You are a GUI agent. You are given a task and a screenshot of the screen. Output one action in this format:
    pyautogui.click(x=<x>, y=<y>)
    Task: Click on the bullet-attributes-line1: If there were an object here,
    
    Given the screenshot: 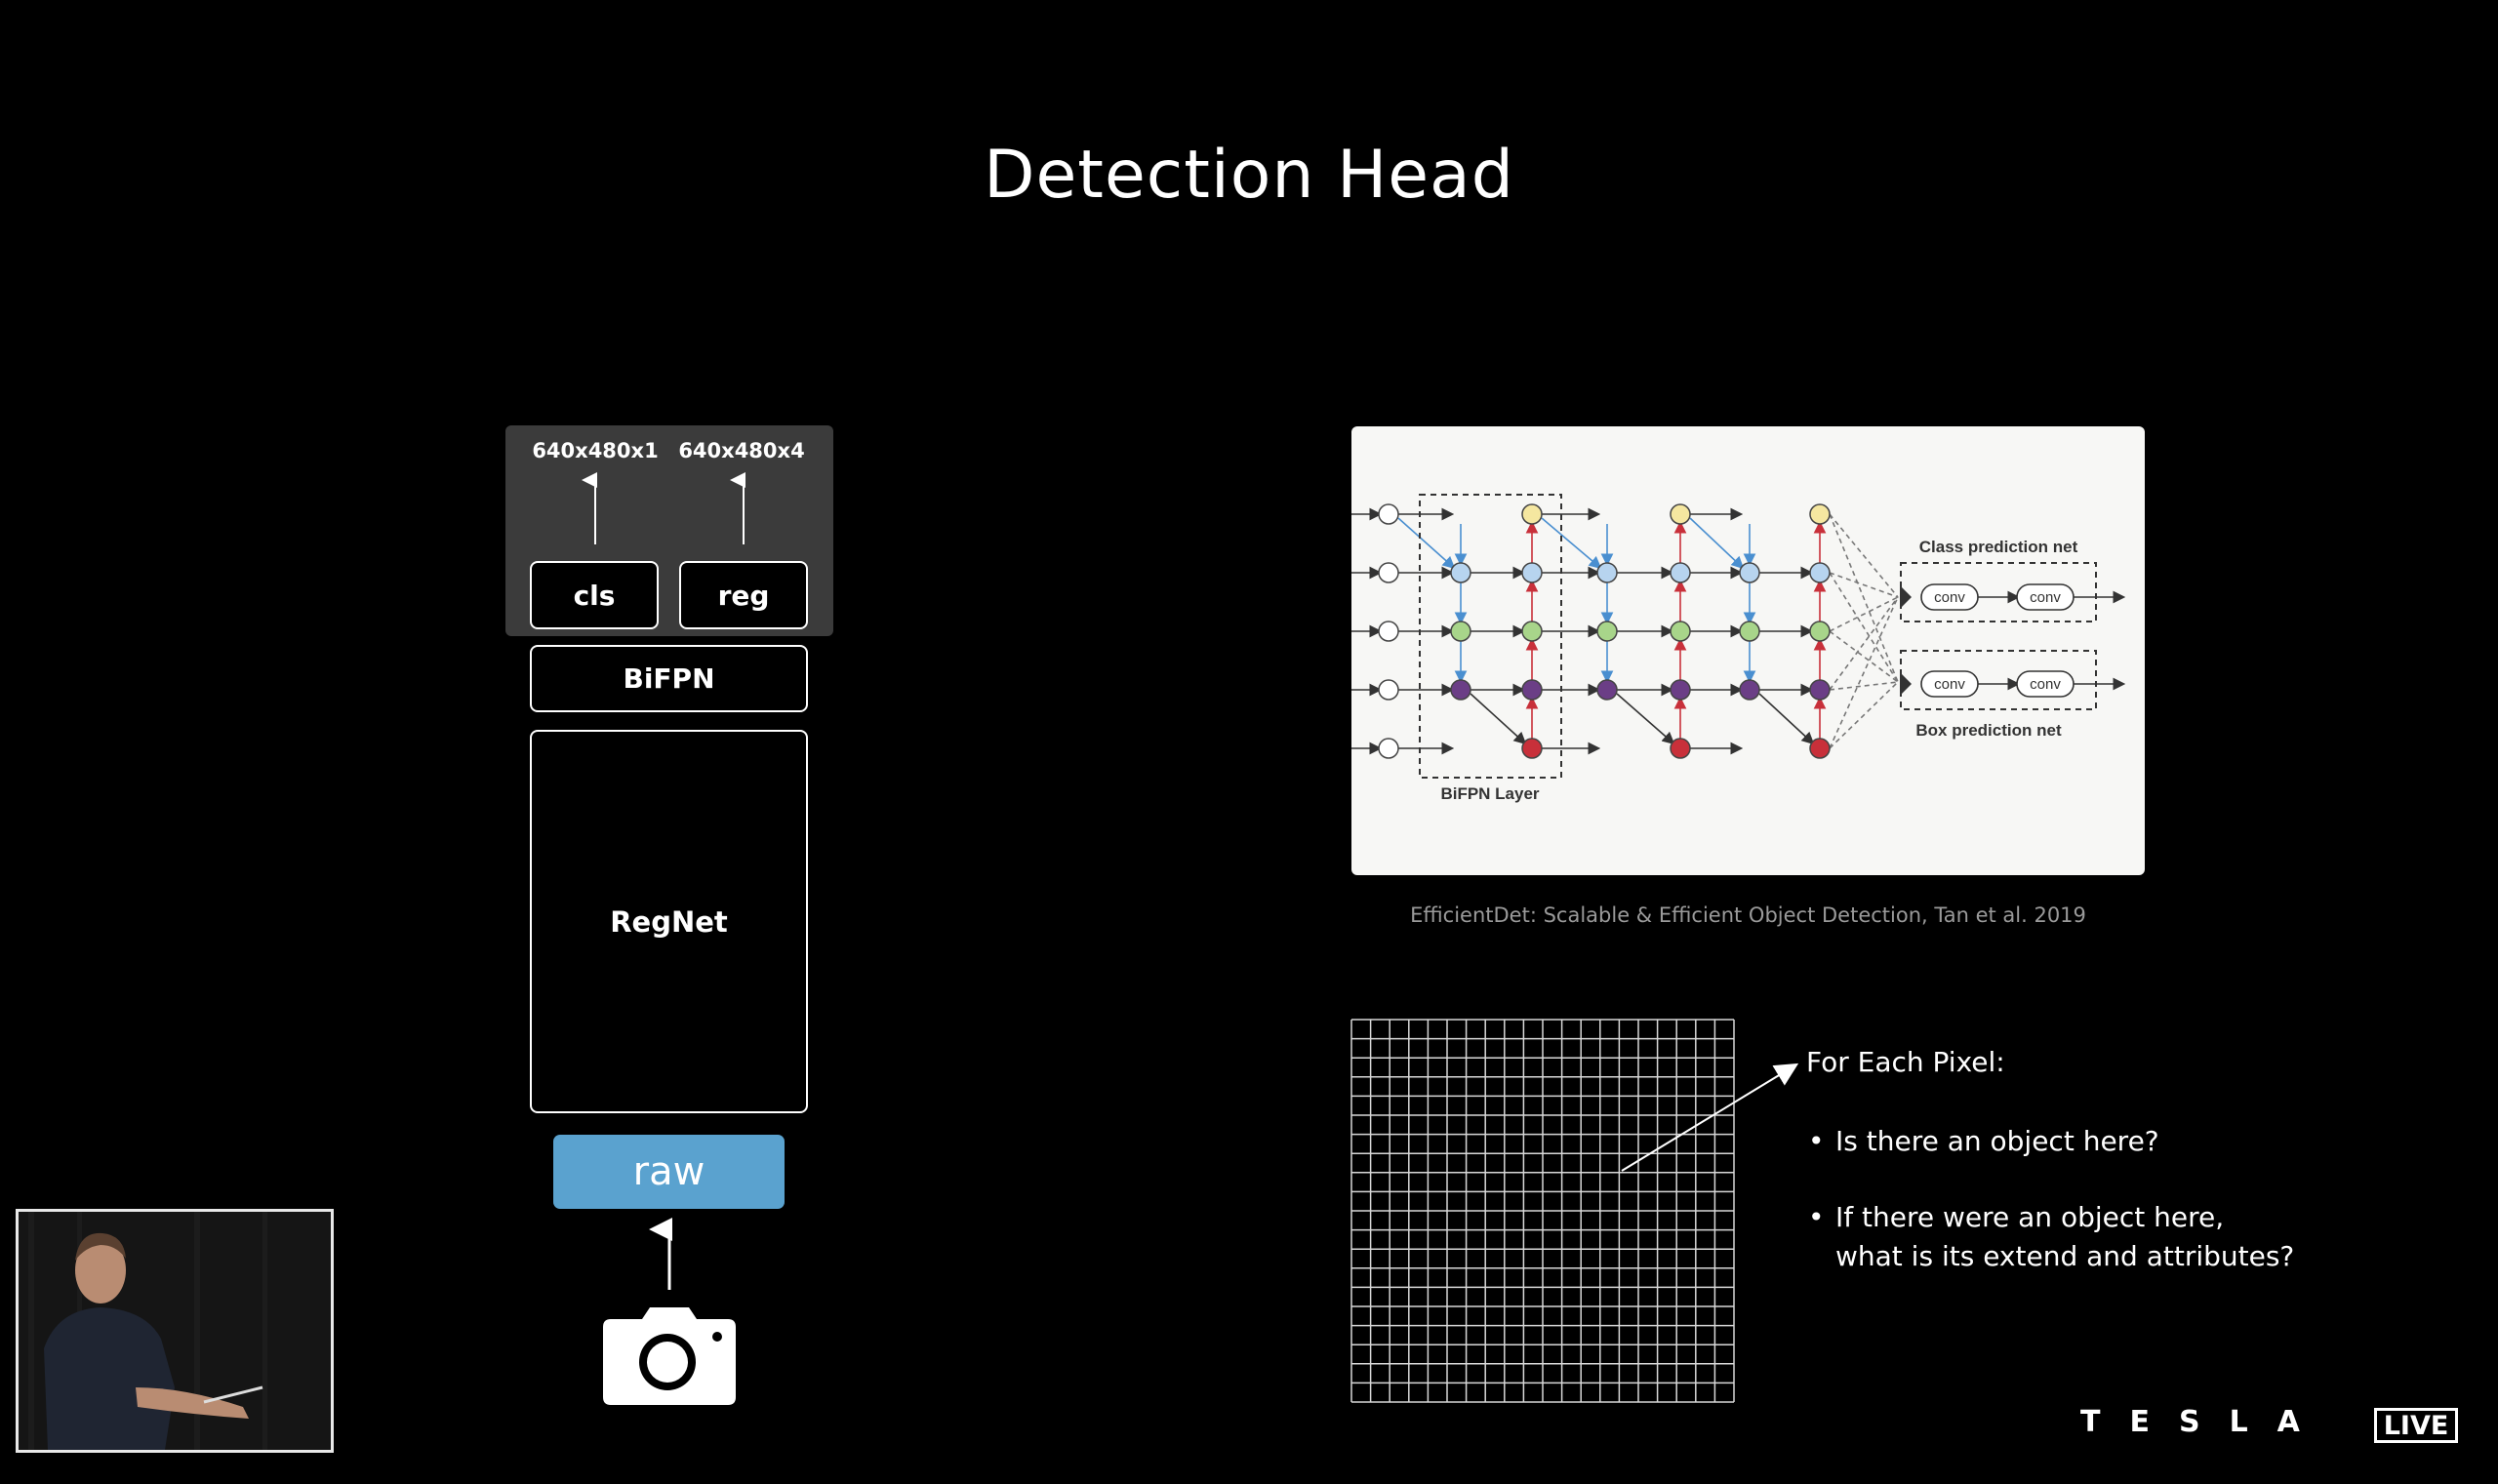 What is the action you would take?
    pyautogui.click(x=2030, y=1217)
    